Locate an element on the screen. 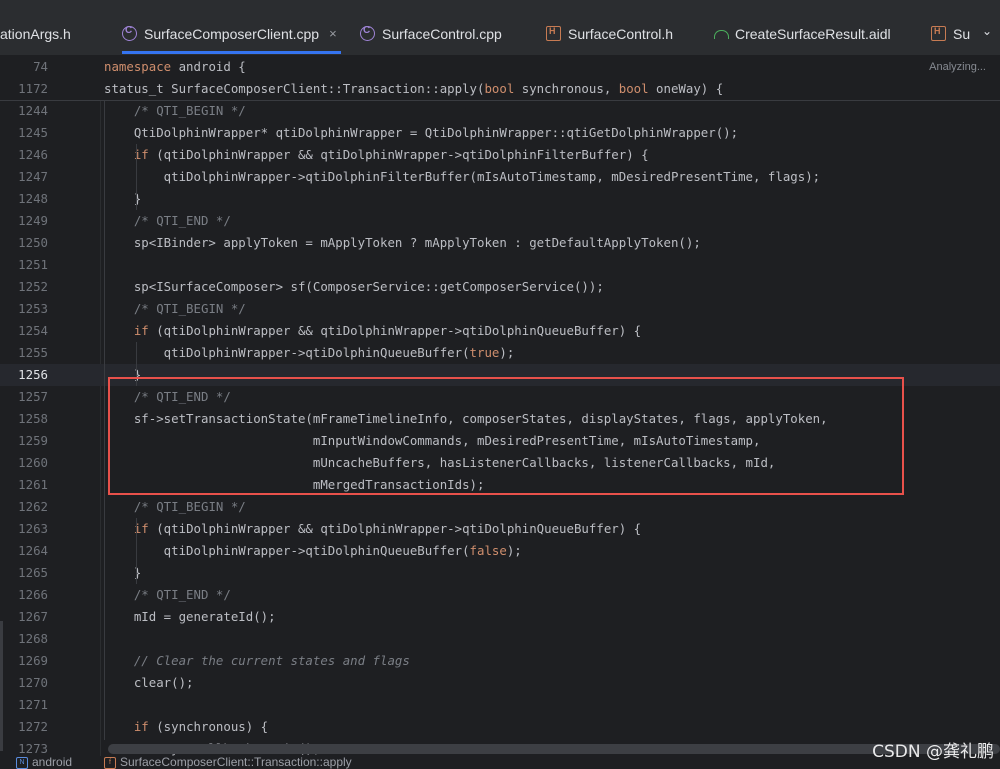 This screenshot has height=769, width=1000. line-number: 1271 is located at coordinates (33, 704).